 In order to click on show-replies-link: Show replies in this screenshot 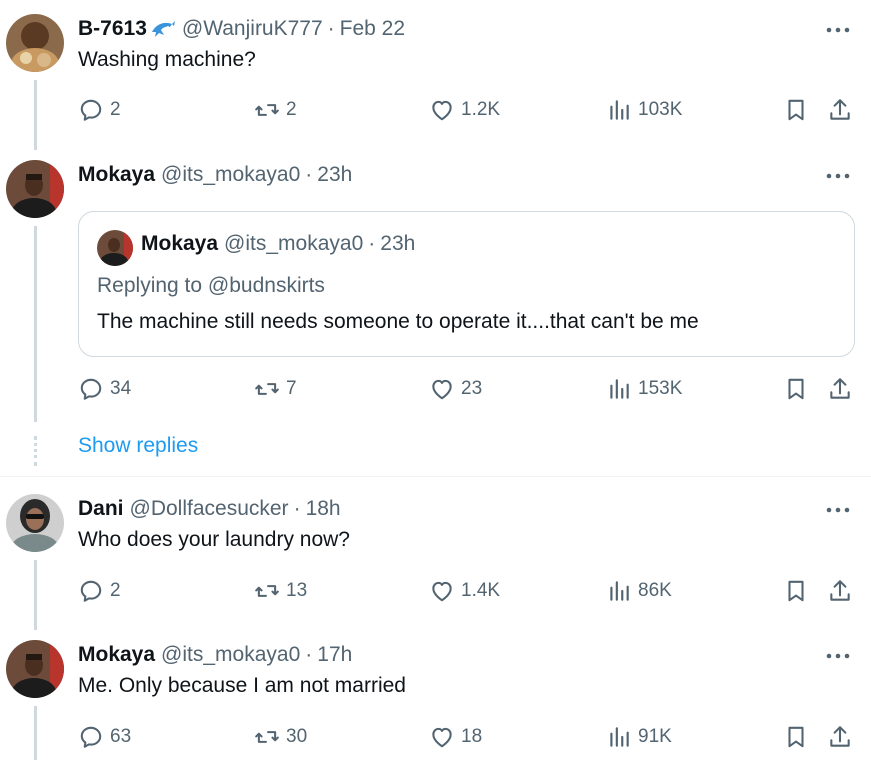, I will do `click(138, 446)`.